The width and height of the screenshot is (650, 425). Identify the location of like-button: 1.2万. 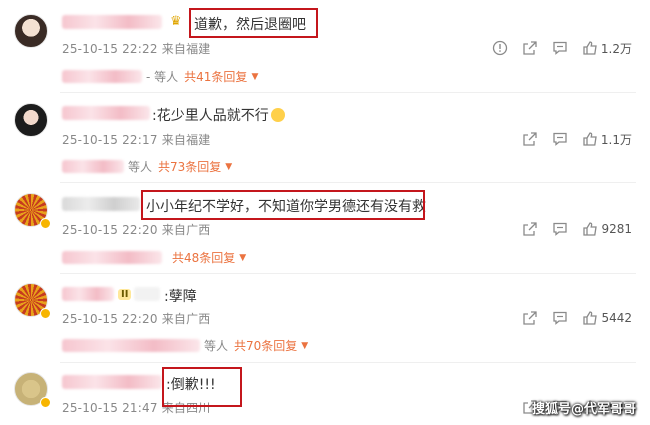
(607, 48).